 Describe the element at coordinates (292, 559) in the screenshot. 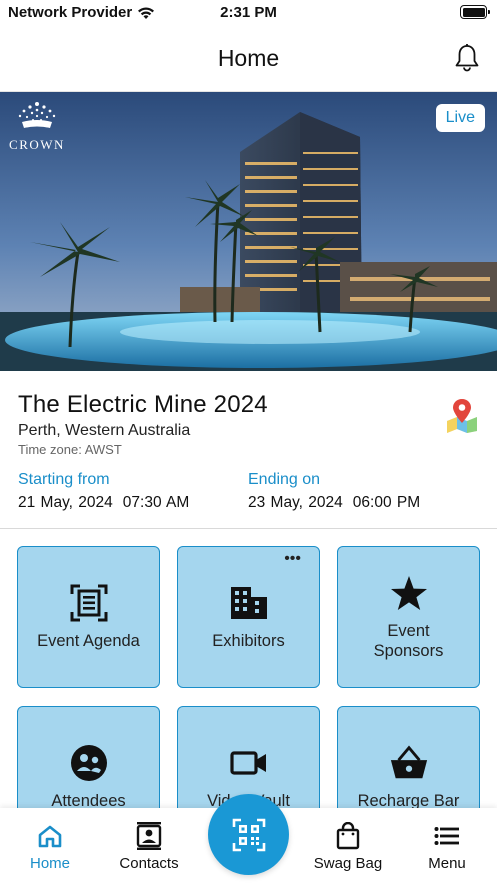

I see `more-options-icon: •••` at that location.